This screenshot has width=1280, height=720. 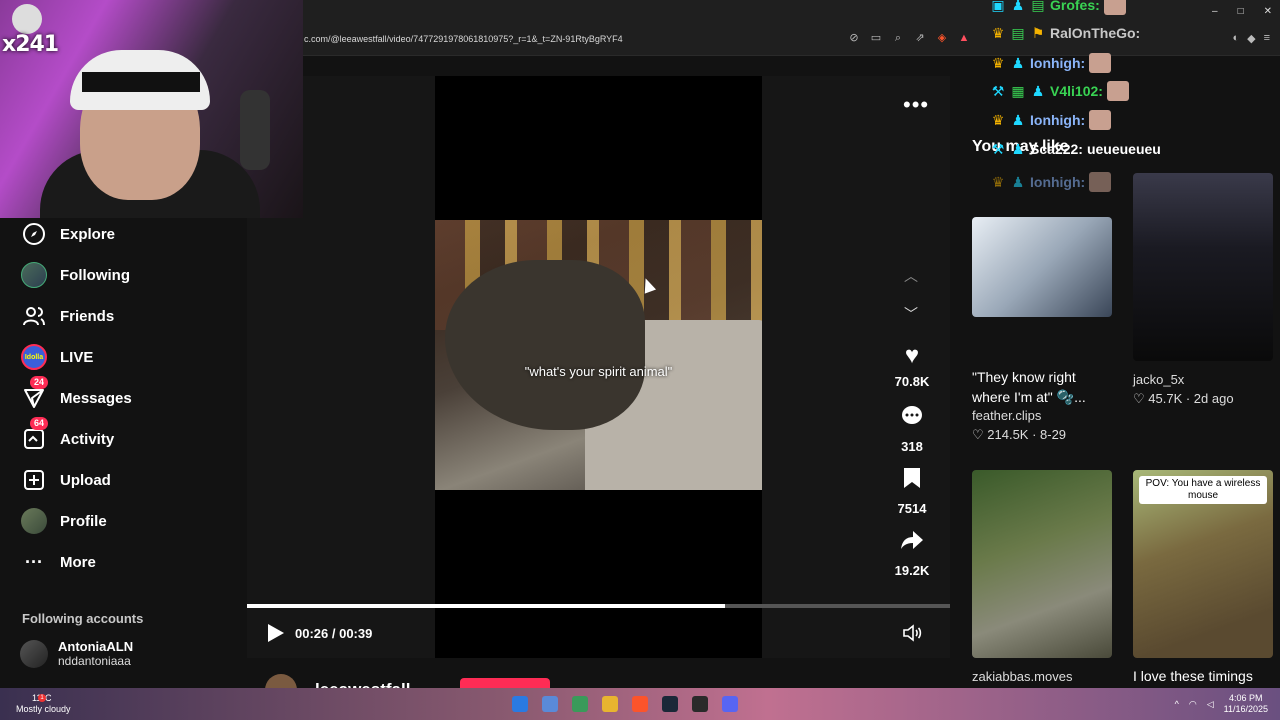 What do you see at coordinates (1268, 11) in the screenshot?
I see `close-icon: ✕` at bounding box center [1268, 11].